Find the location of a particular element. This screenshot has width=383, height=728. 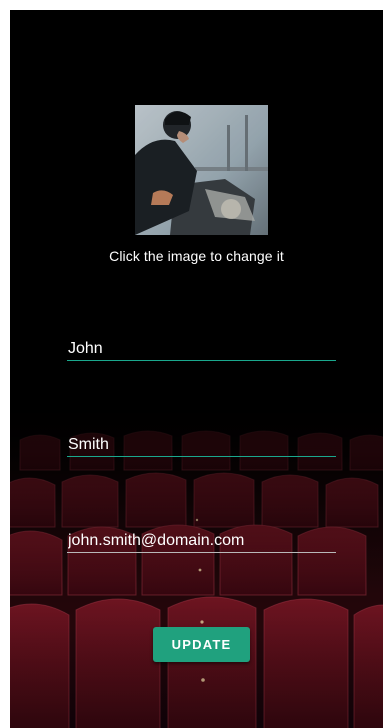

change-image-hint: Click the image to change it is located at coordinates (196, 256).